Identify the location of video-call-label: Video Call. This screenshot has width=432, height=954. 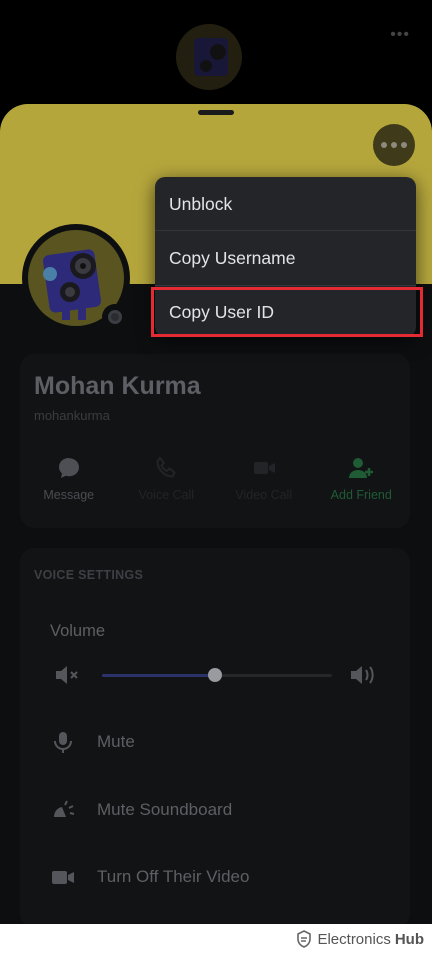
(264, 495).